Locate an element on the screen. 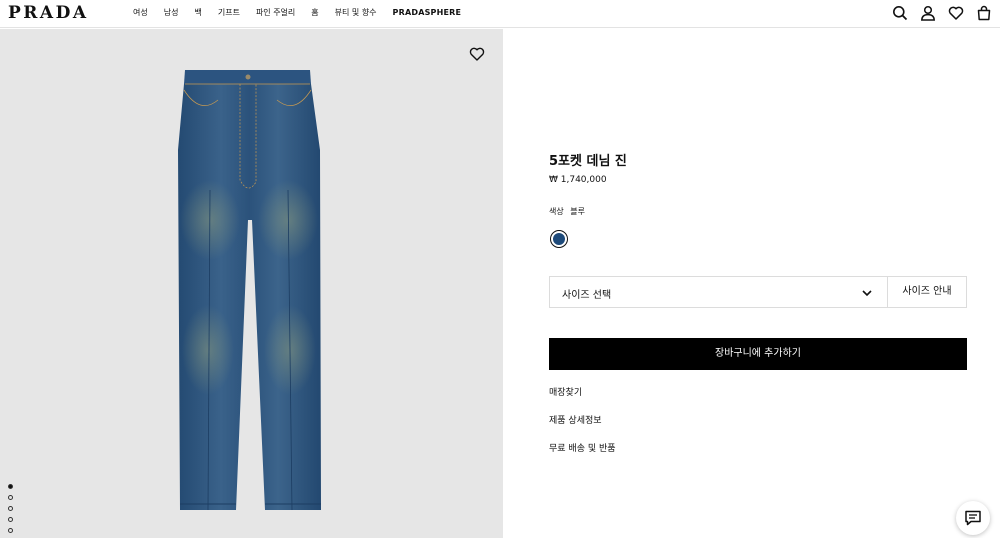 Image resolution: width=1000 pixels, height=538 pixels. store-locator-link: 매장찾기 is located at coordinates (565, 391).